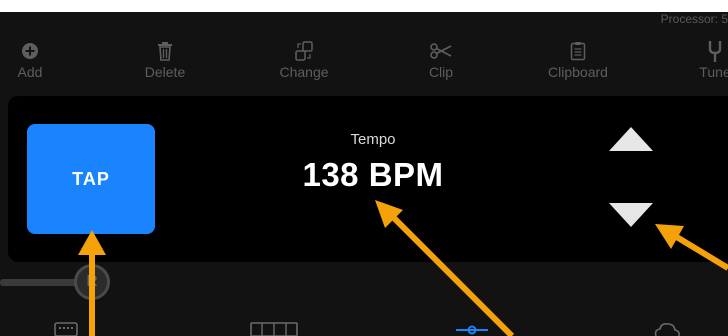 This screenshot has height=336, width=728. Describe the element at coordinates (373, 174) in the screenshot. I see `tempo-value: 138 BPM` at that location.